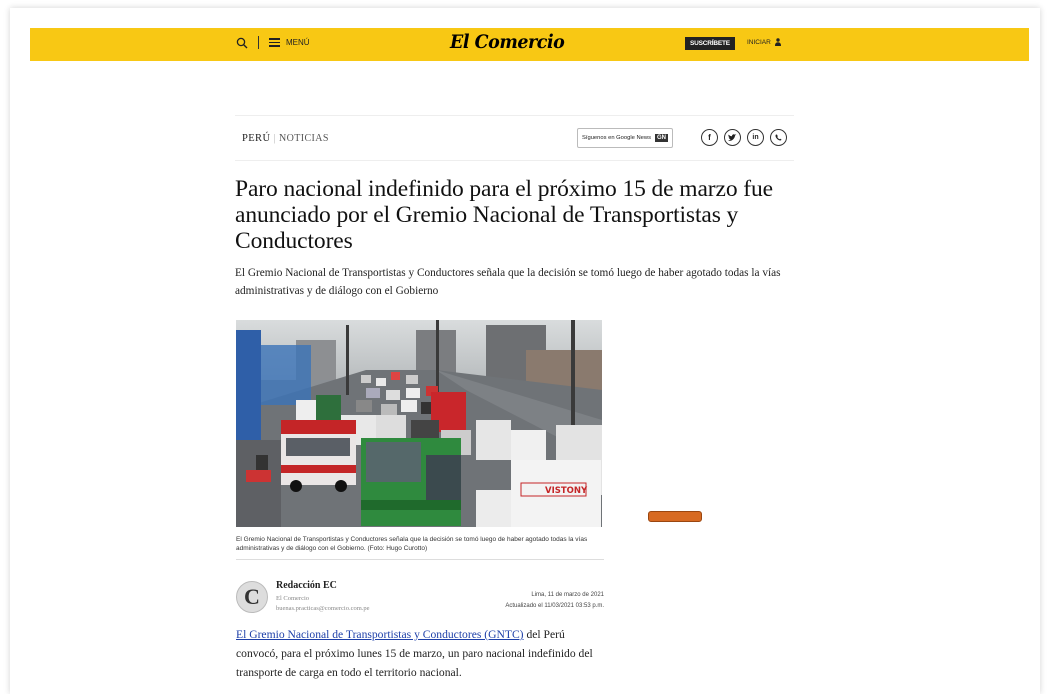  I want to click on google-news-follow-button: Síguenos en Google News GN, so click(625, 138).